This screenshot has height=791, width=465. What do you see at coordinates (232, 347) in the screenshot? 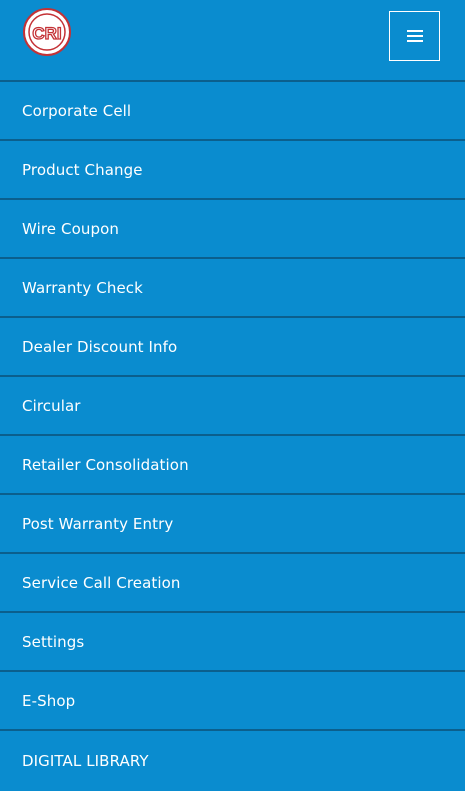
I see `menu-item-dealer-discount-info: Dealer Discount Info` at bounding box center [232, 347].